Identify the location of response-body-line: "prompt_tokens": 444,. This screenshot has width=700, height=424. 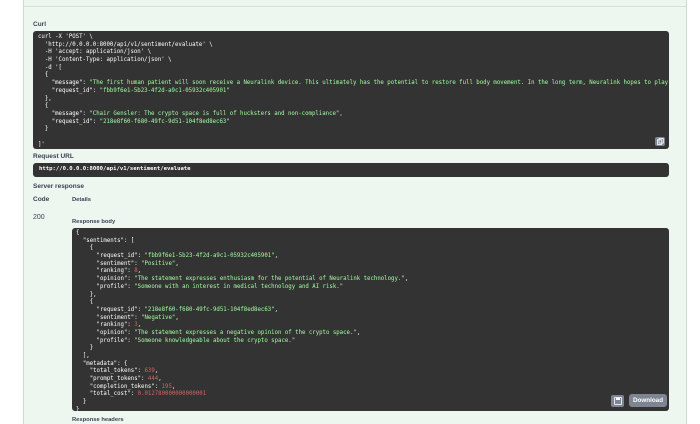
(119, 379).